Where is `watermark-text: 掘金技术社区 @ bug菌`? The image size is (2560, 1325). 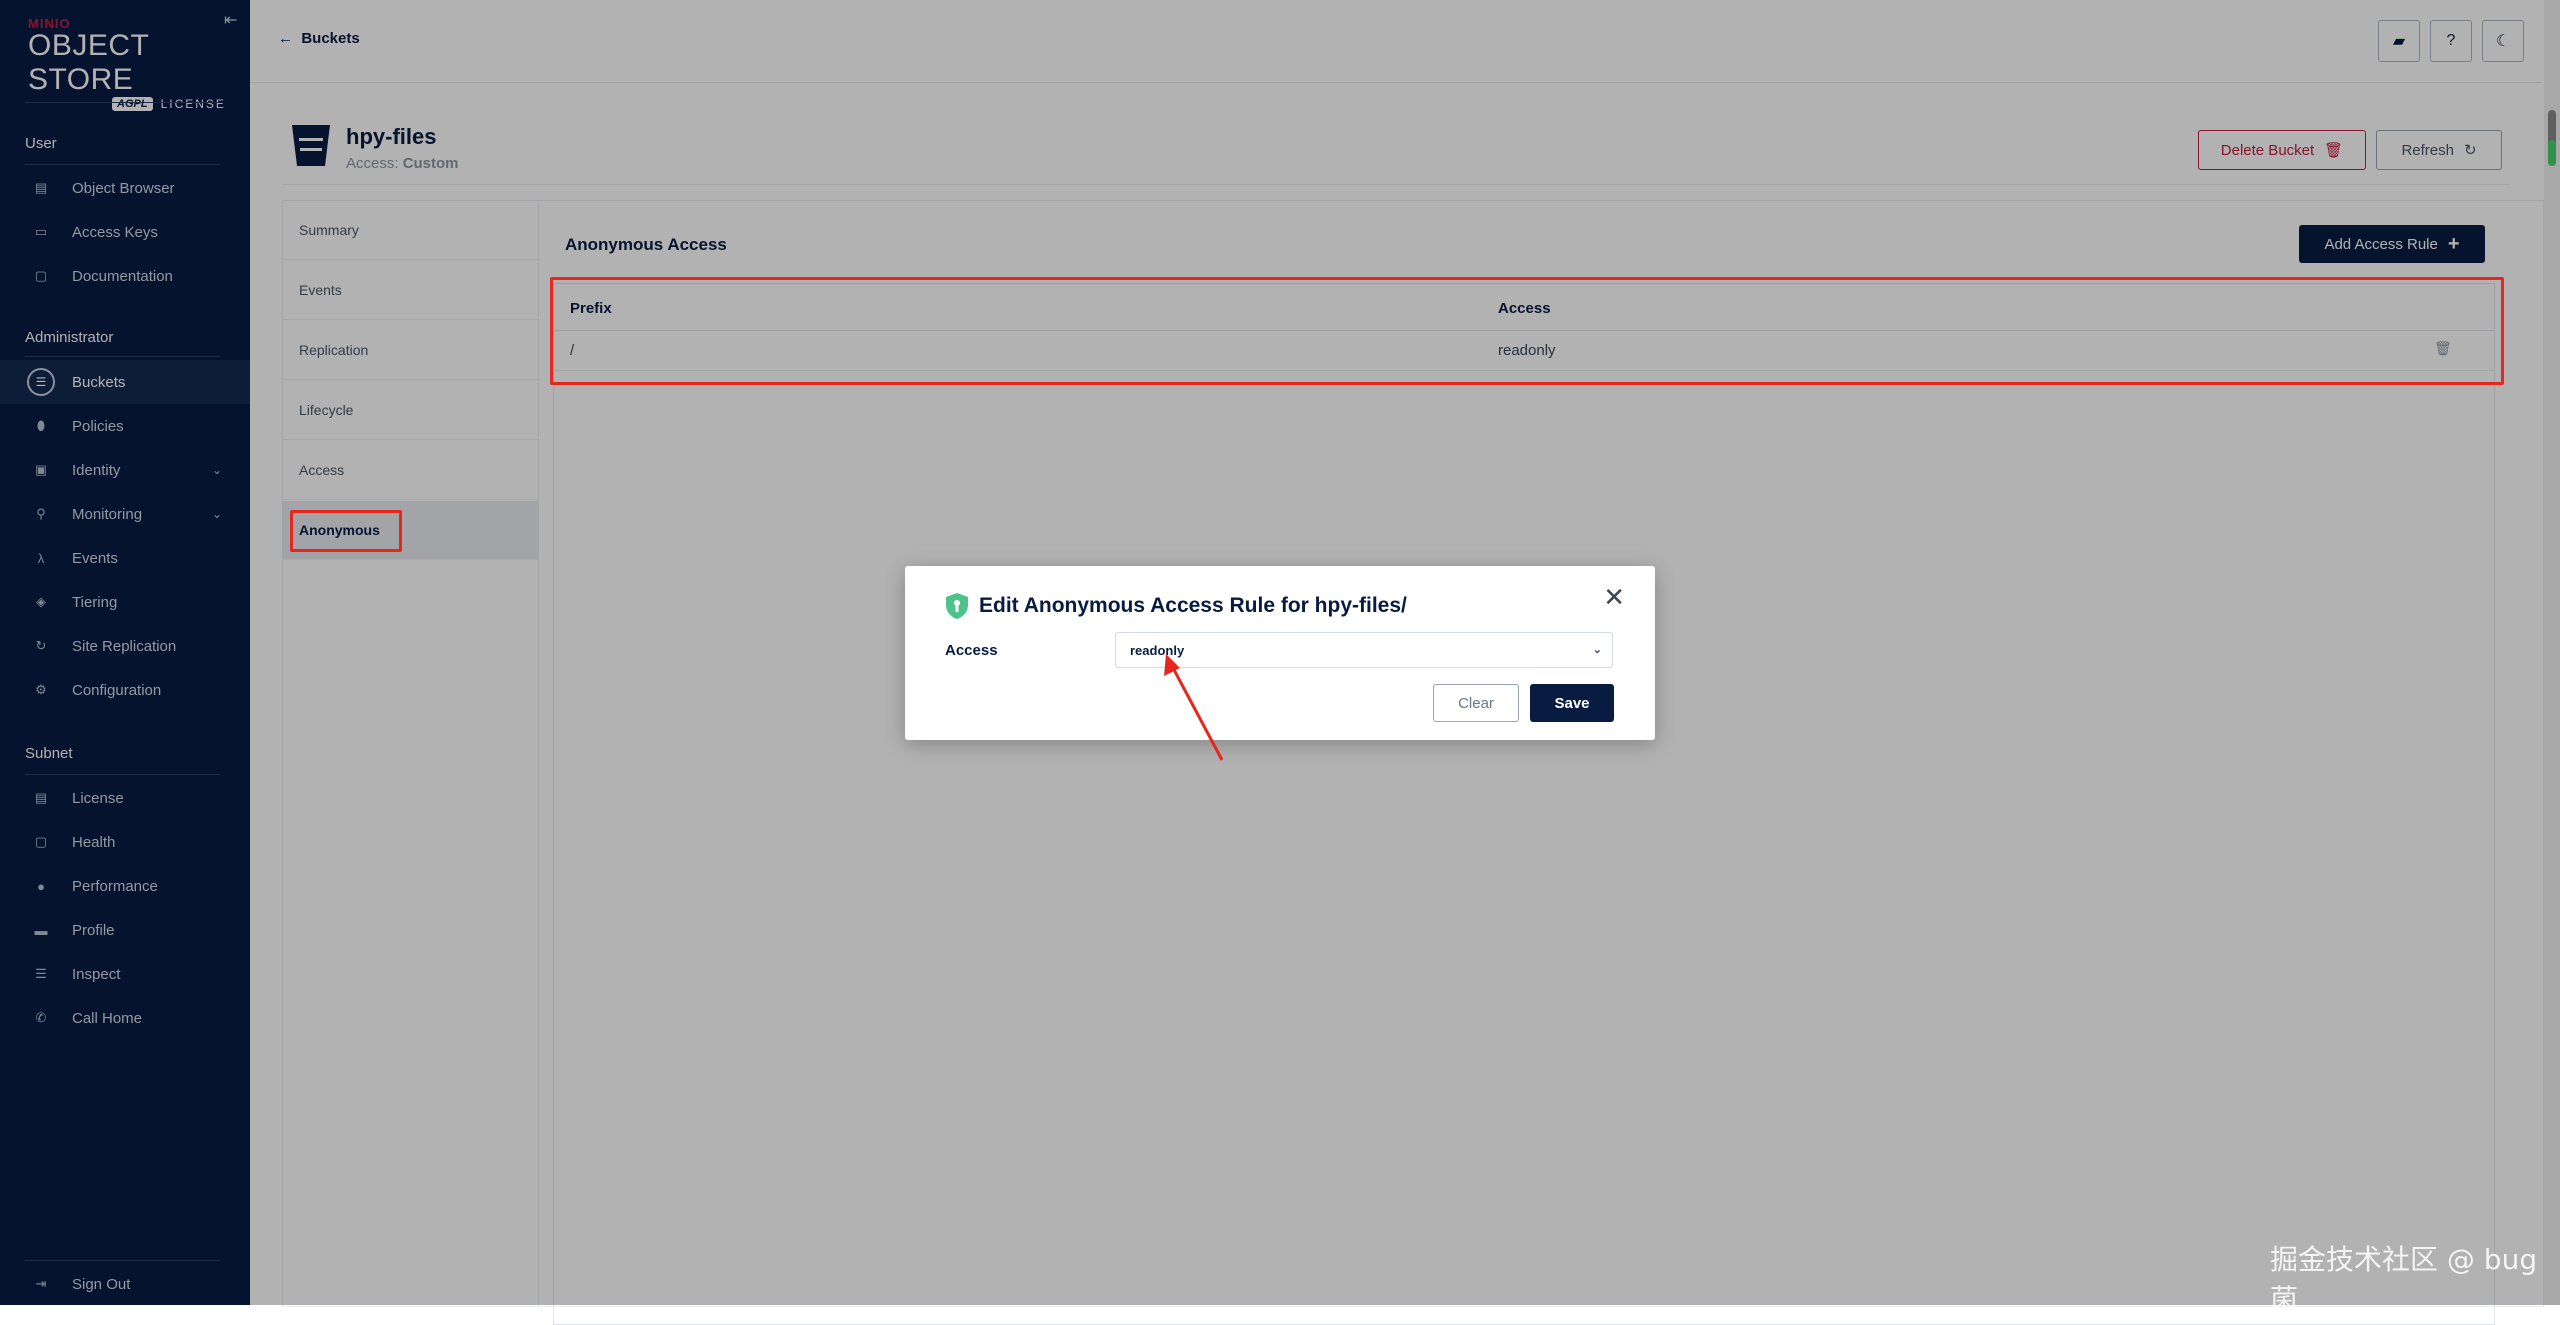
watermark-text: 掘金技术社区 @ bug菌 is located at coordinates (2404, 1279).